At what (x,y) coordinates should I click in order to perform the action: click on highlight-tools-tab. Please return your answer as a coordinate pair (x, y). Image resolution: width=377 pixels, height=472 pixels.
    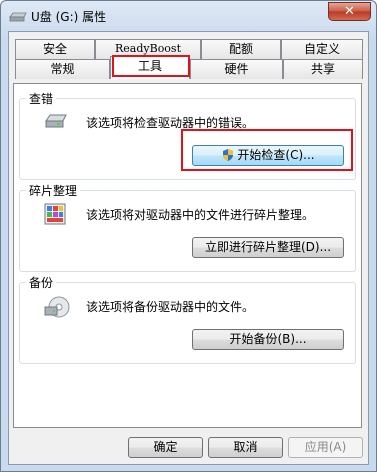
    Looking at the image, I should click on (151, 66).